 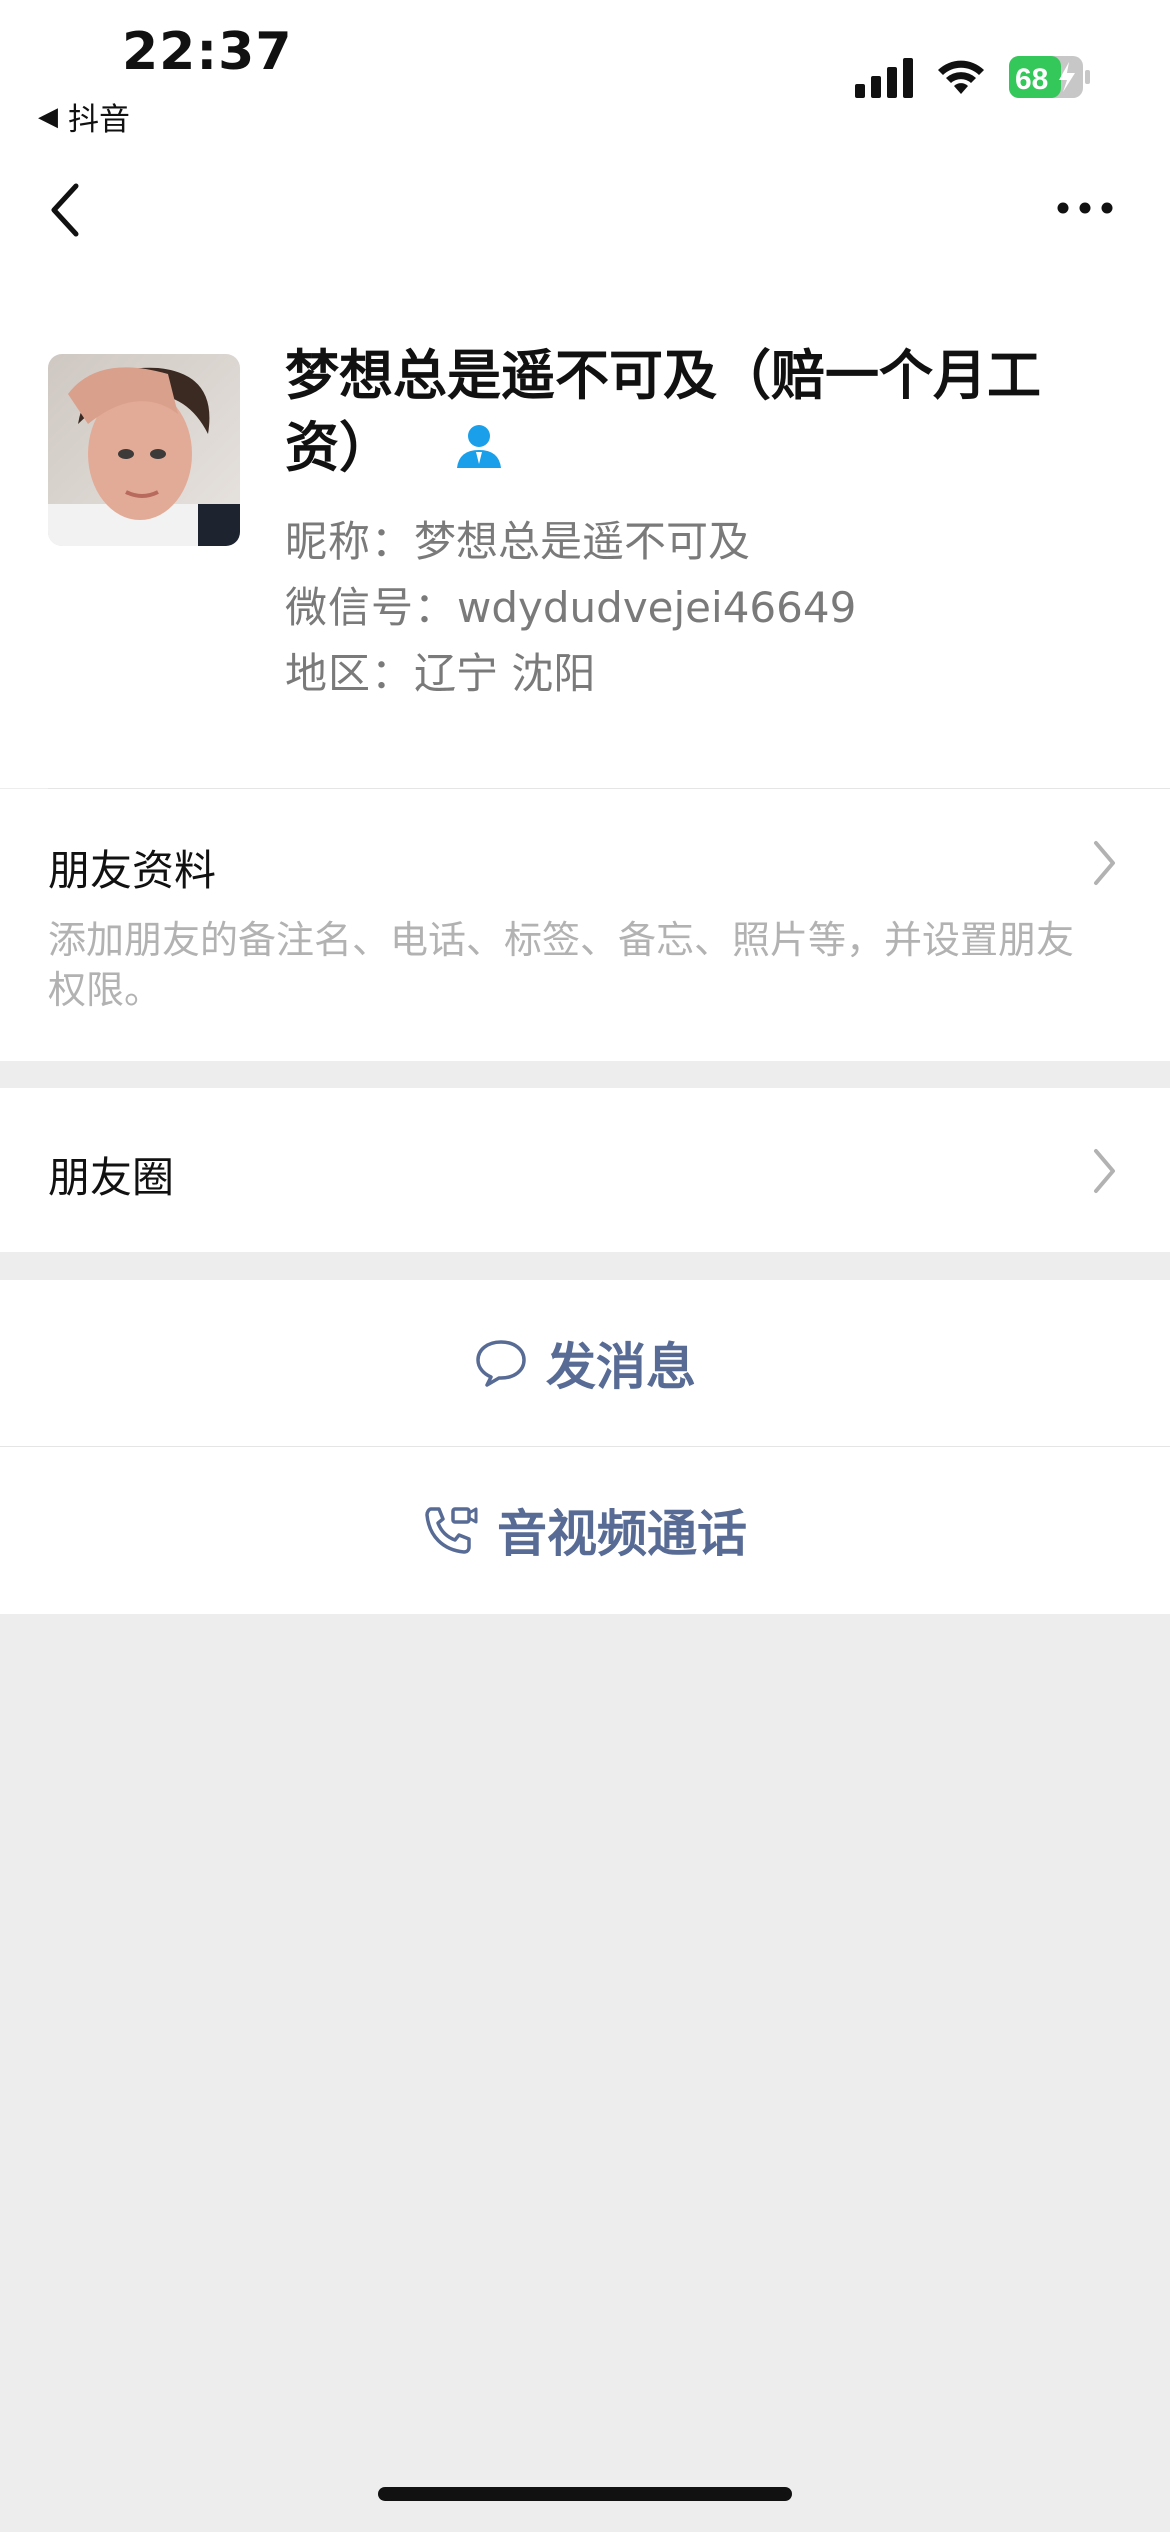 I want to click on more-options-button, so click(x=1085, y=208).